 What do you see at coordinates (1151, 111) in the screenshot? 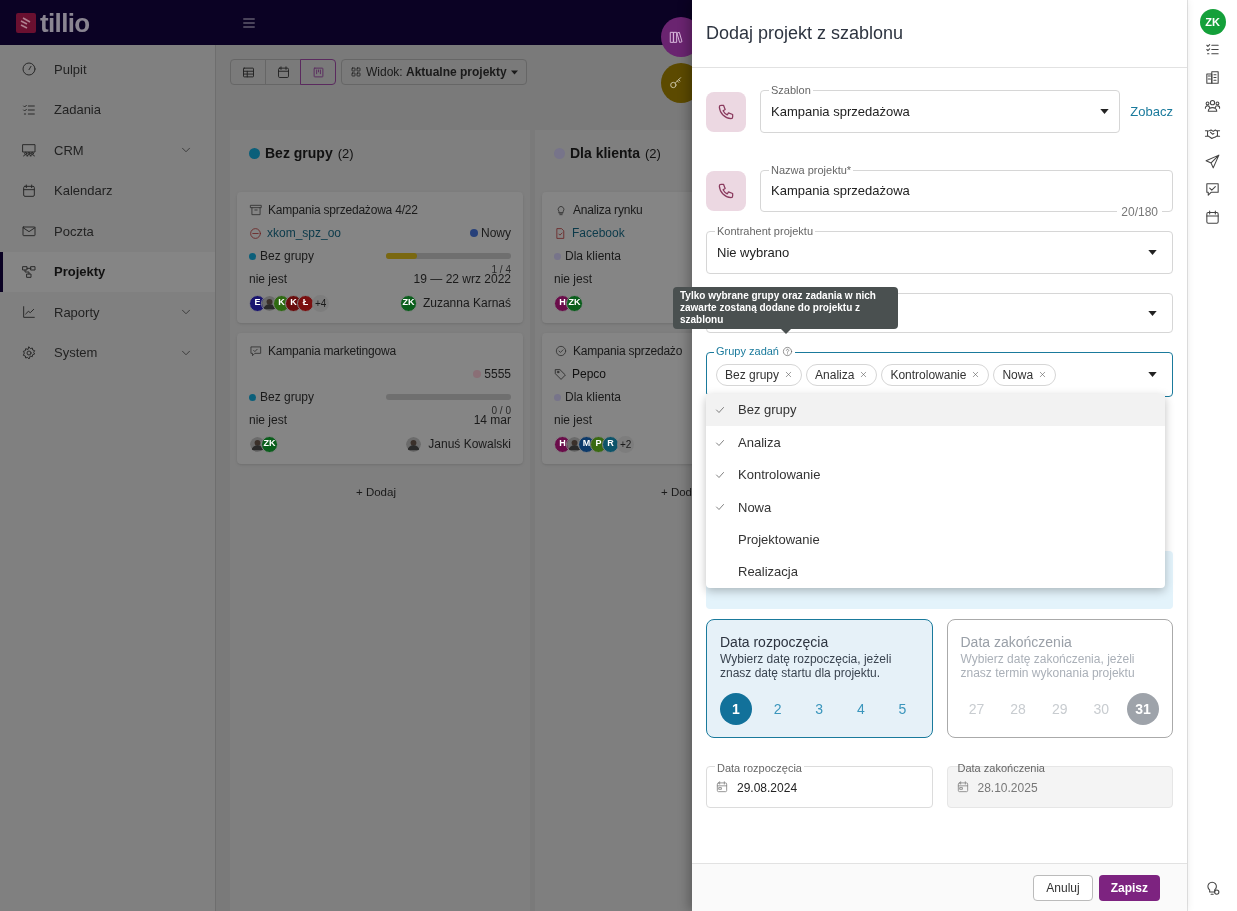
I see `view-link: Zobacz` at bounding box center [1151, 111].